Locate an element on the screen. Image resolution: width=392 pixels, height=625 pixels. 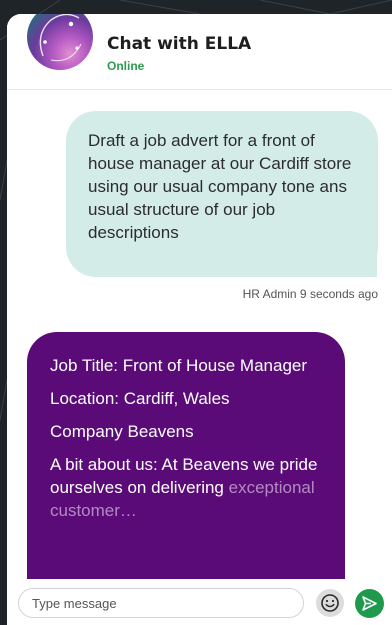
emoji-button is located at coordinates (330, 603).